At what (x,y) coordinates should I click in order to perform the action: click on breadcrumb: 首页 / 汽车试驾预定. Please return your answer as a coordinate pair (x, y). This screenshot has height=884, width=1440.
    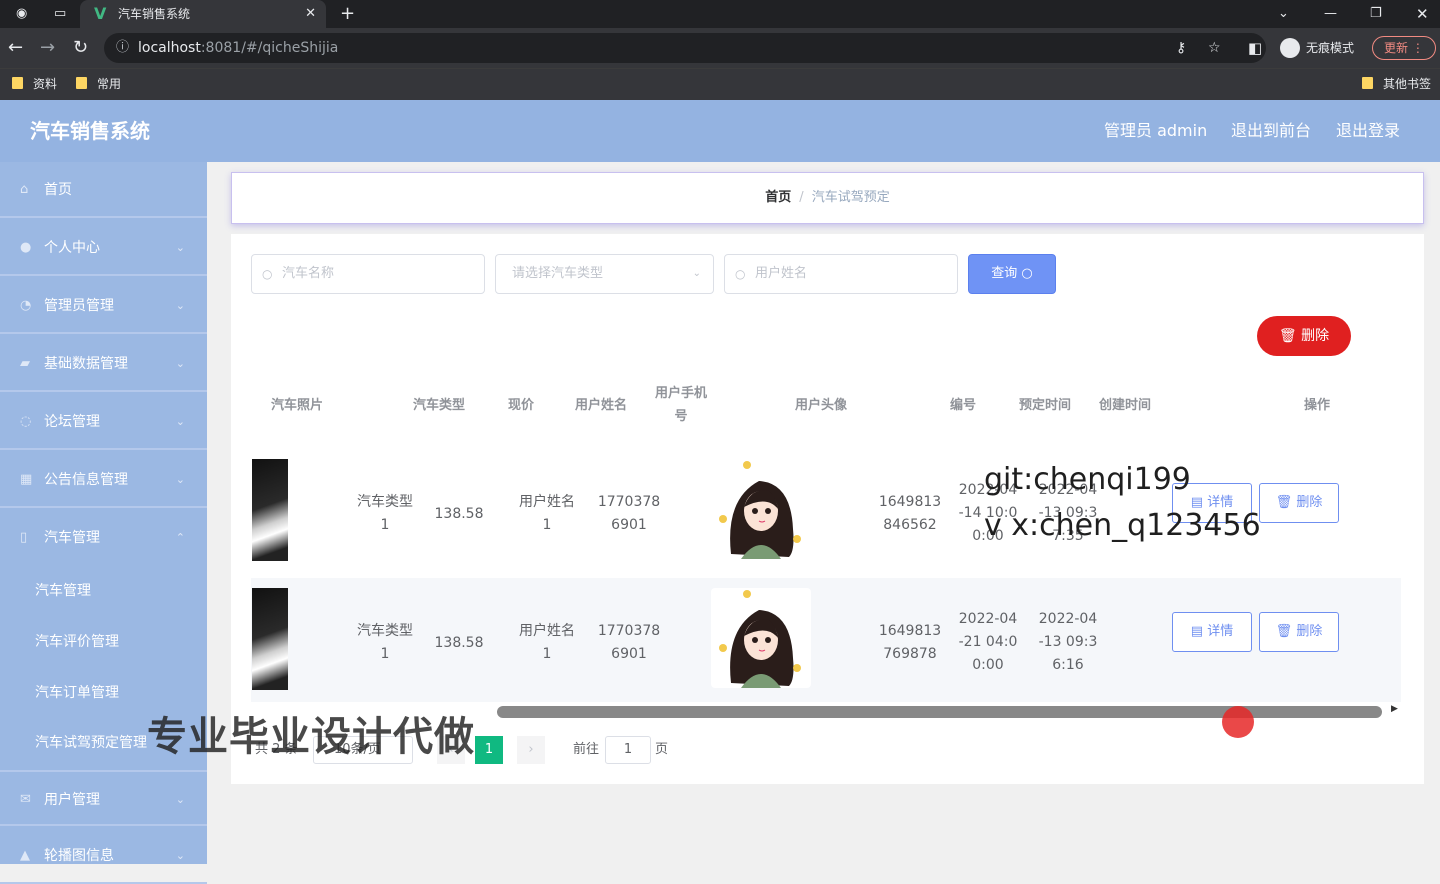
    Looking at the image, I should click on (827, 198).